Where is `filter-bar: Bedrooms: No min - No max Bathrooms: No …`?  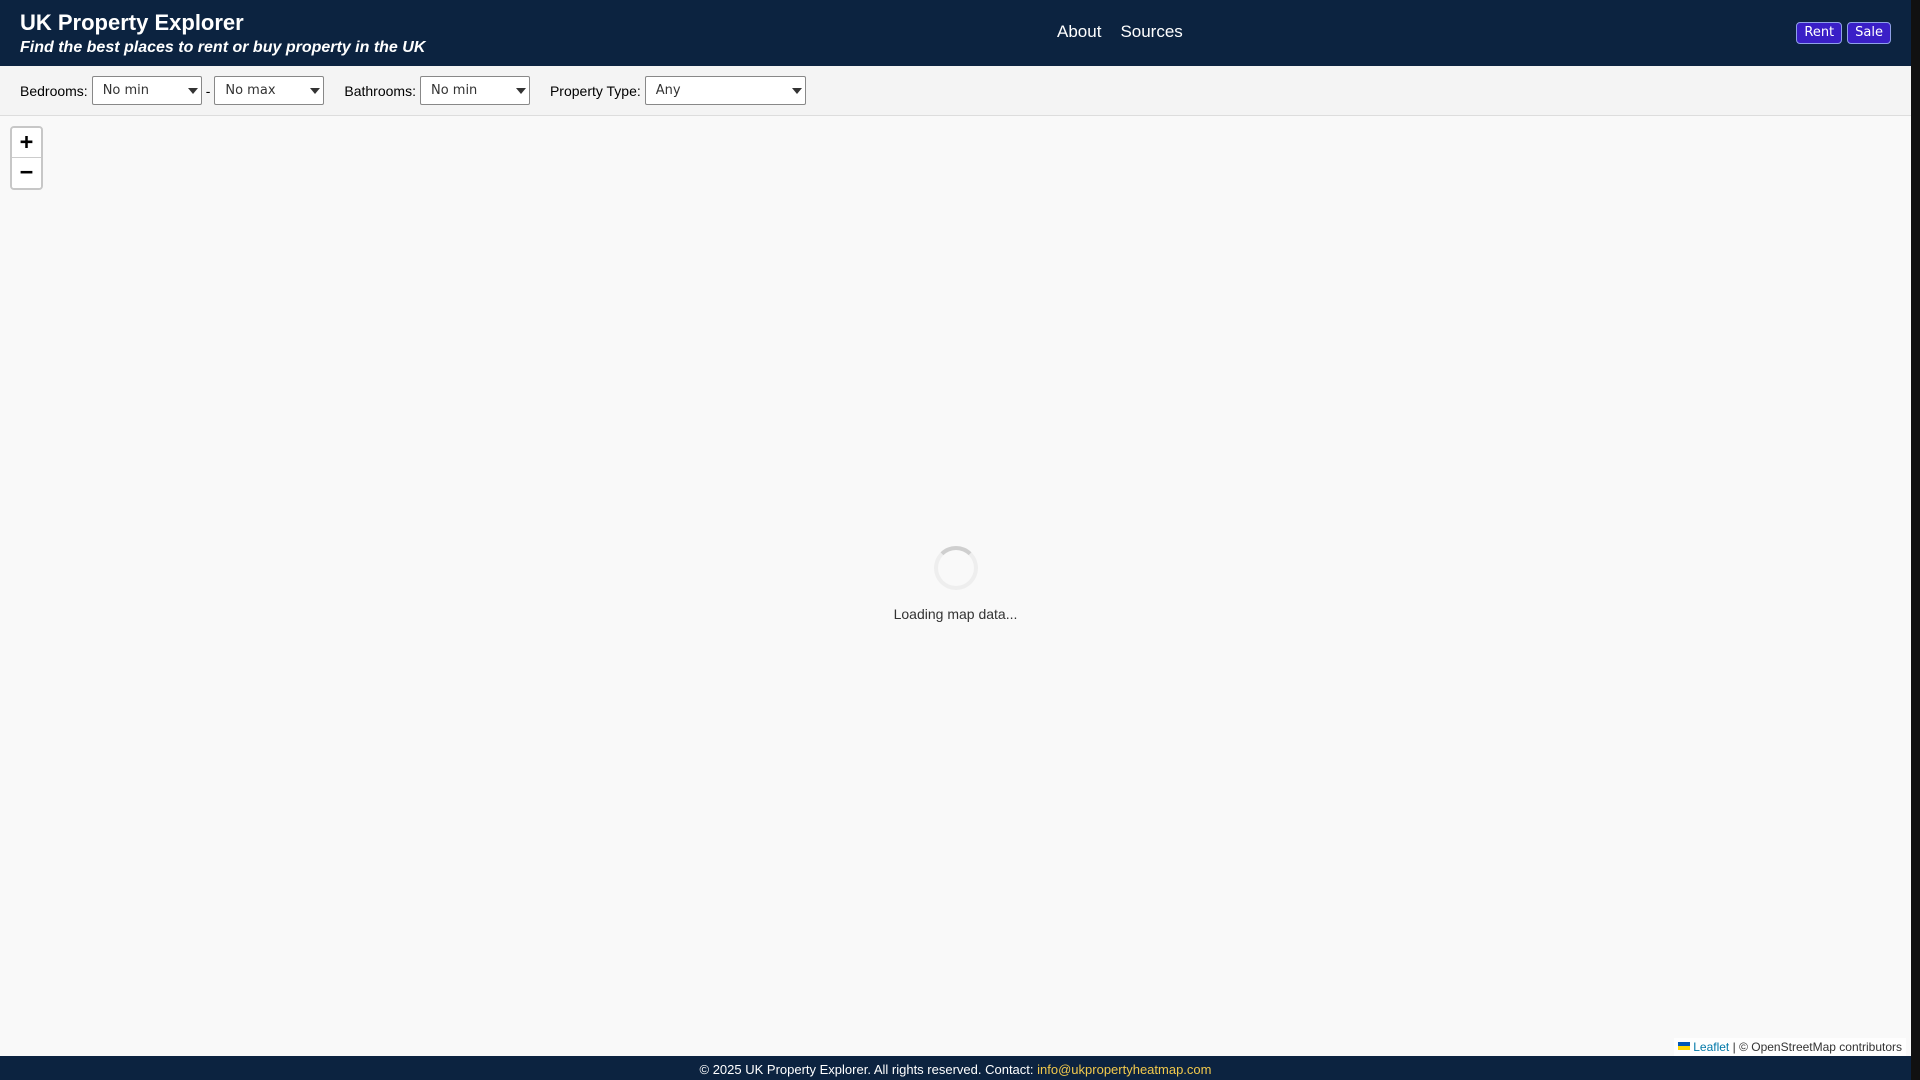 filter-bar: Bedrooms: No min - No max Bathrooms: No … is located at coordinates (955, 91).